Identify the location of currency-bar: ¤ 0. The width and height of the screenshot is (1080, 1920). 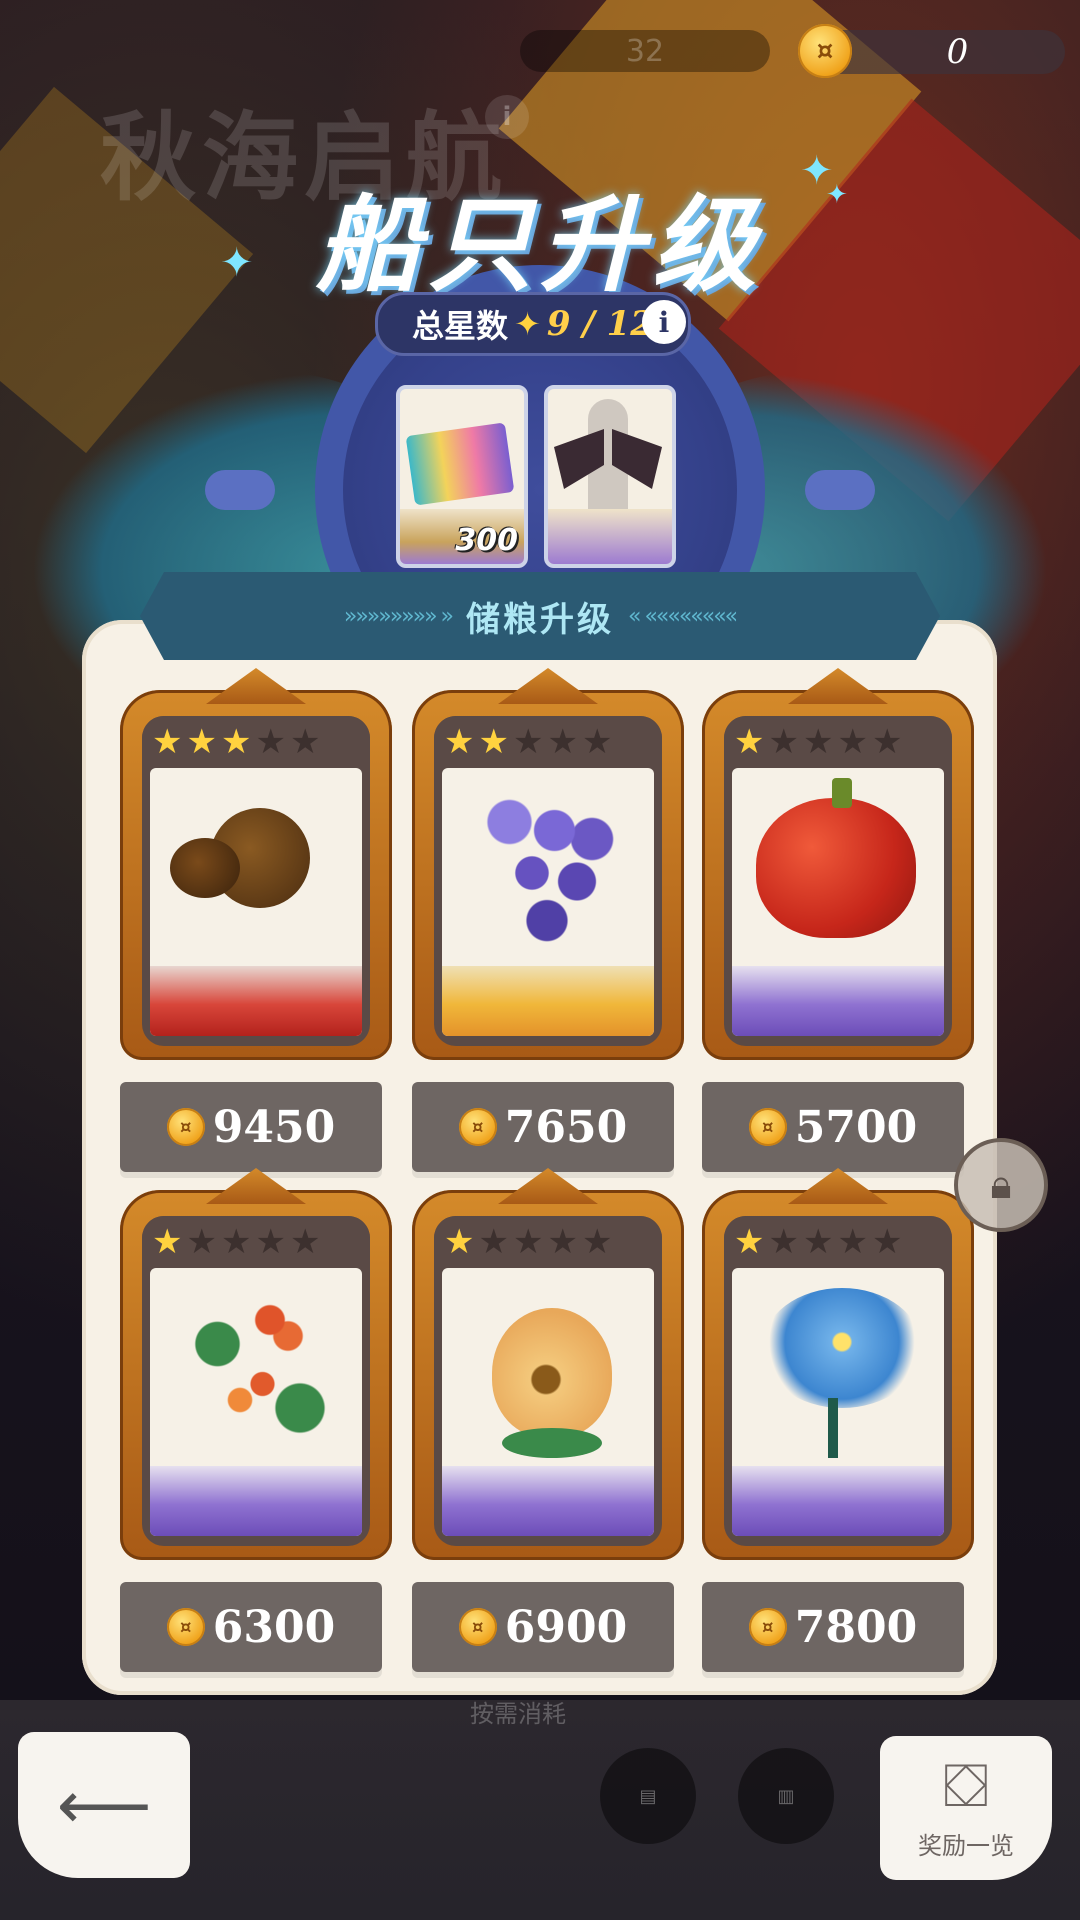
(931, 51).